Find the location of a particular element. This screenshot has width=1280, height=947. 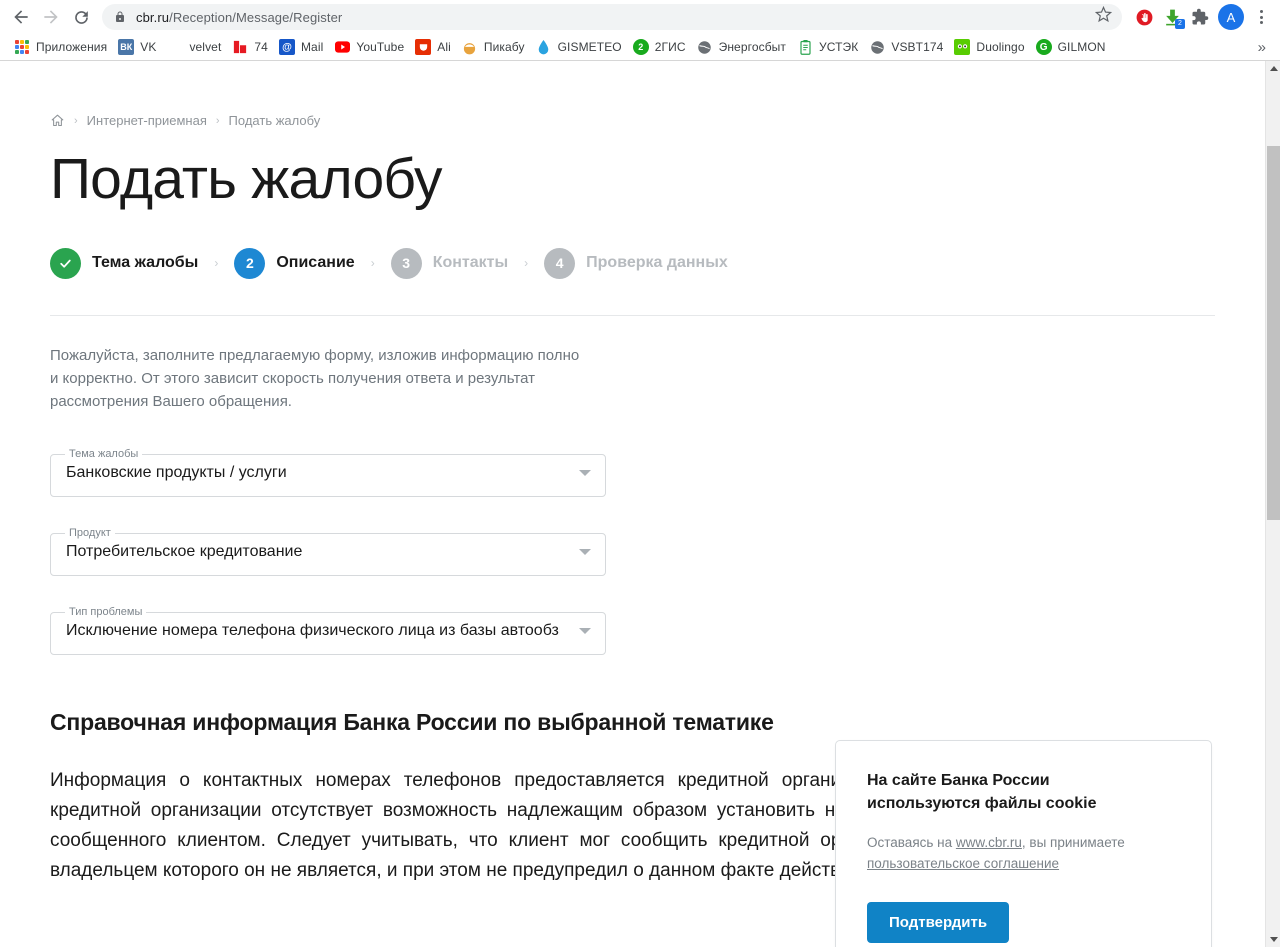

step-1-complaint-topic: Тема жалобы is located at coordinates (124, 263).